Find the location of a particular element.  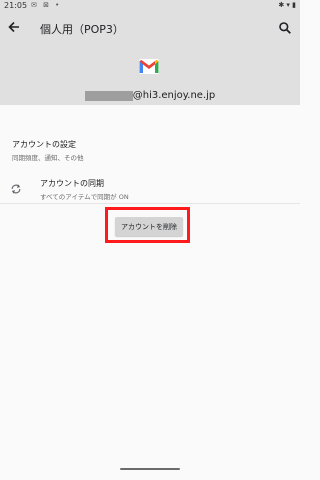

account-email: @hi3.enjoy.ne.jp is located at coordinates (150, 93).